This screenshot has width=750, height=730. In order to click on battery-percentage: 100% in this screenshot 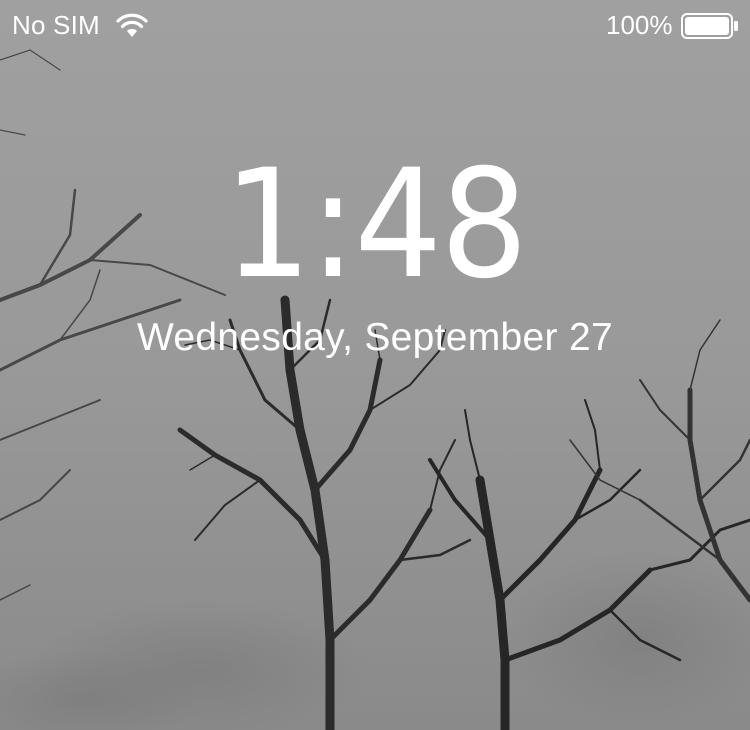, I will do `click(639, 25)`.